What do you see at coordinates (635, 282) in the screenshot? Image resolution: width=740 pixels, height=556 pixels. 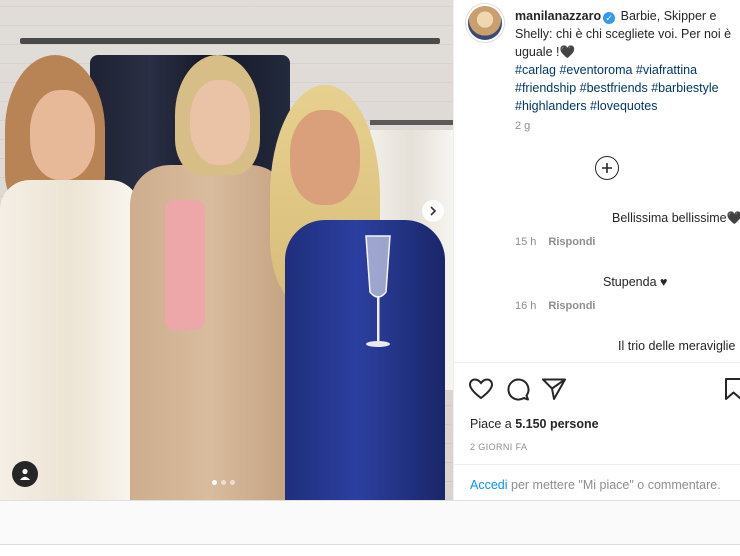 I see `comment-text: Stupenda ♥` at bounding box center [635, 282].